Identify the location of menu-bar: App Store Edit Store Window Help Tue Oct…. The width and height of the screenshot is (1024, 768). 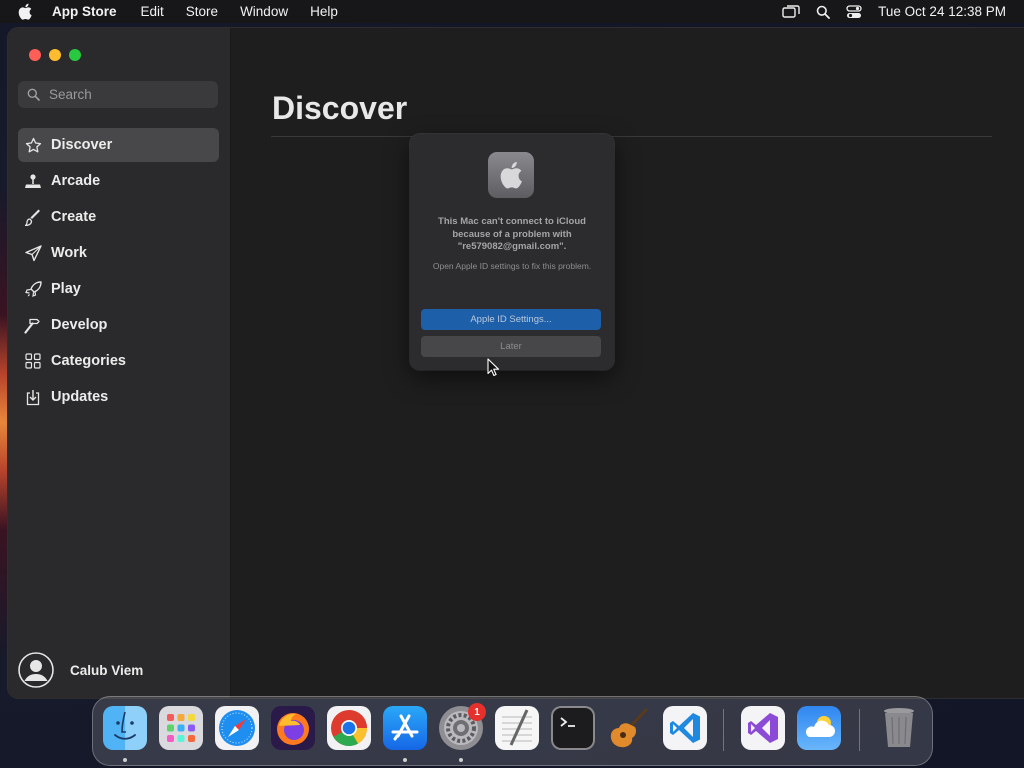
(512, 11).